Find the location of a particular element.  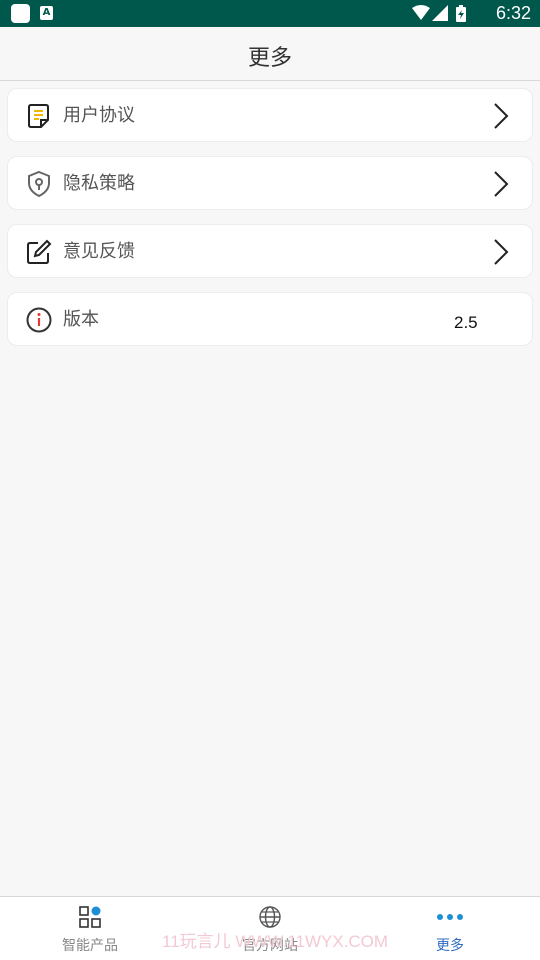

watermark: 11玩言儿 WWW.11WYX.COM is located at coordinates (275, 941).